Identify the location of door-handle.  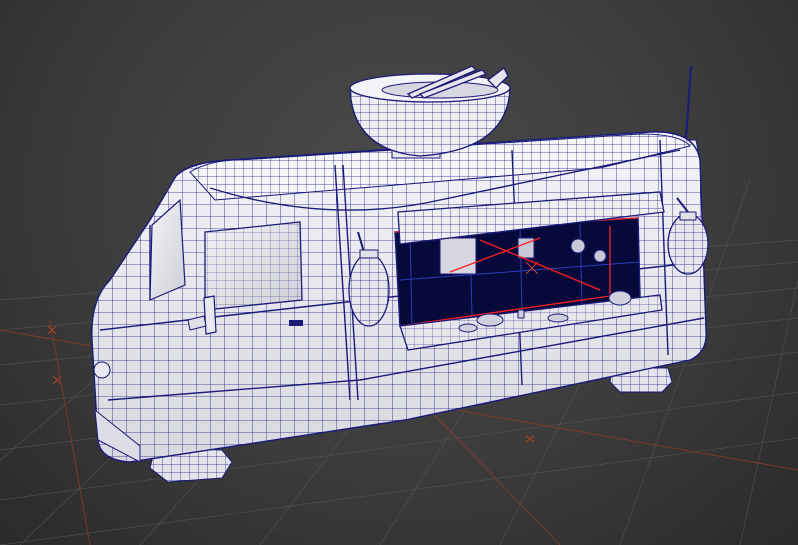
(296, 323).